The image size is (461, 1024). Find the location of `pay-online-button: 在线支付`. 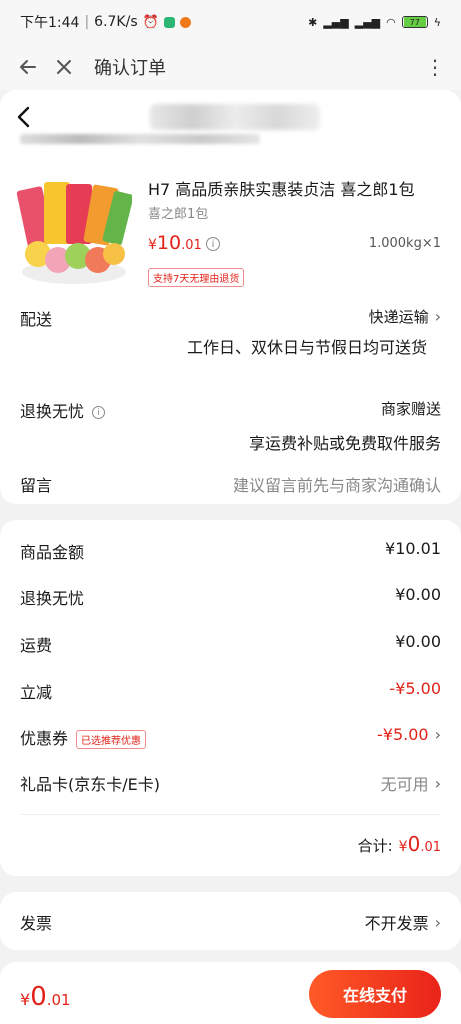

pay-online-button: 在线支付 is located at coordinates (375, 994).